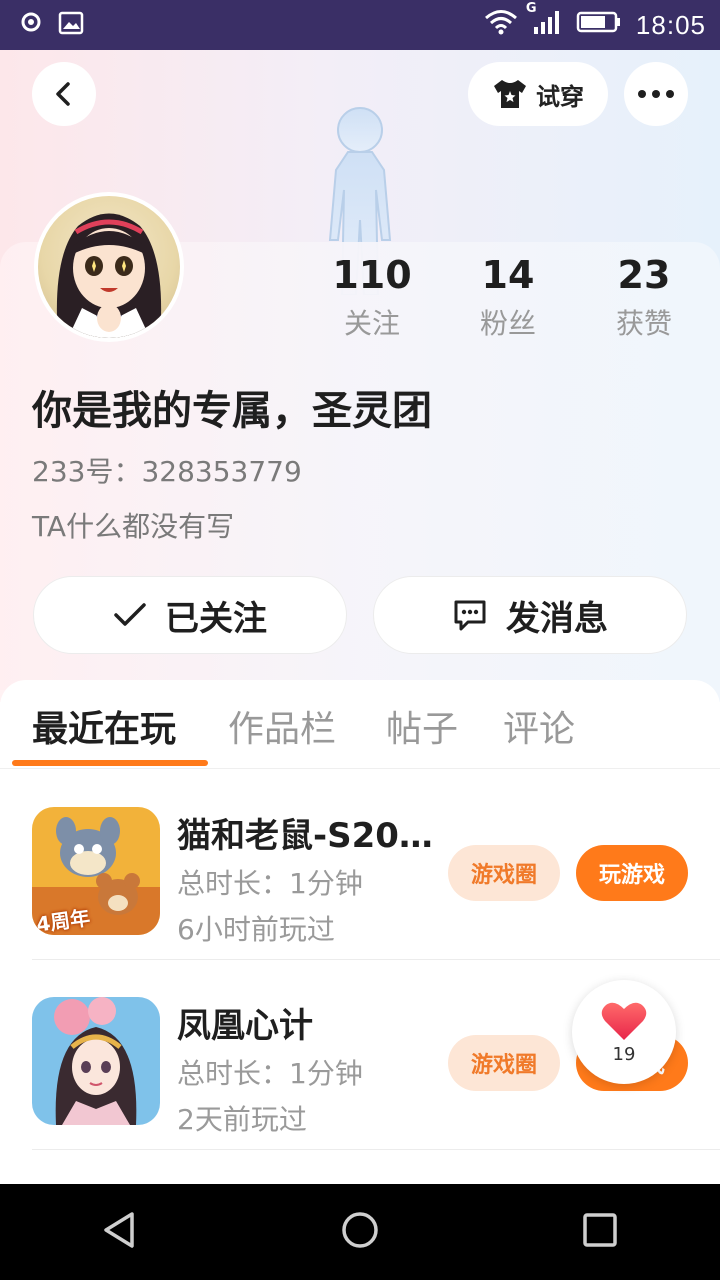  Describe the element at coordinates (372, 275) in the screenshot. I see `following-count: 110` at that location.